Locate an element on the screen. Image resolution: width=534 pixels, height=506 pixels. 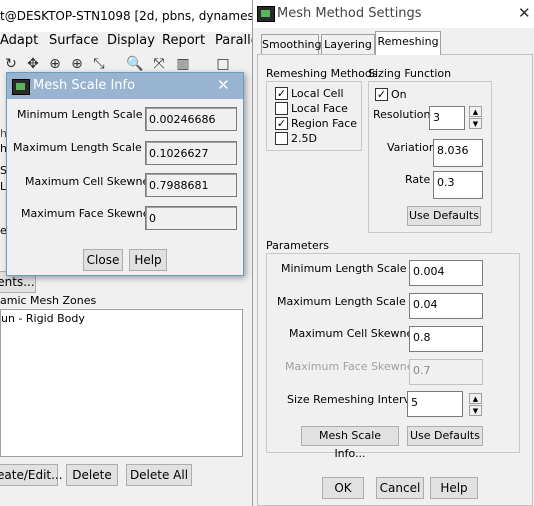
mesh-scale-info-titlebar: Mesh Scale Info ✕ is located at coordinates (125, 86).